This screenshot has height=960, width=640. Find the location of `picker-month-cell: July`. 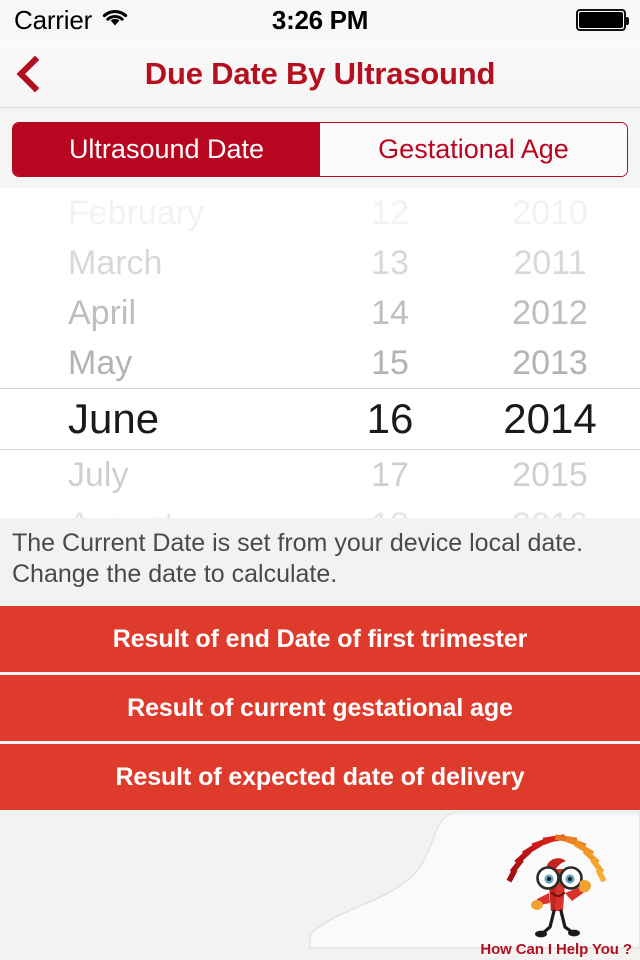

picker-month-cell: July is located at coordinates (98, 474).